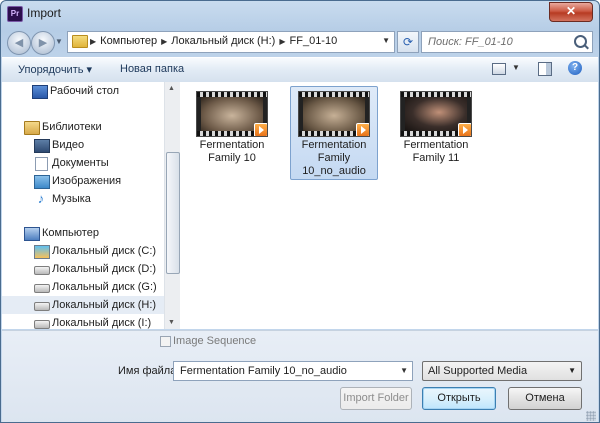 This screenshot has width=600, height=423. What do you see at coordinates (80, 163) in the screenshot?
I see `nav-item-label: Документы` at bounding box center [80, 163].